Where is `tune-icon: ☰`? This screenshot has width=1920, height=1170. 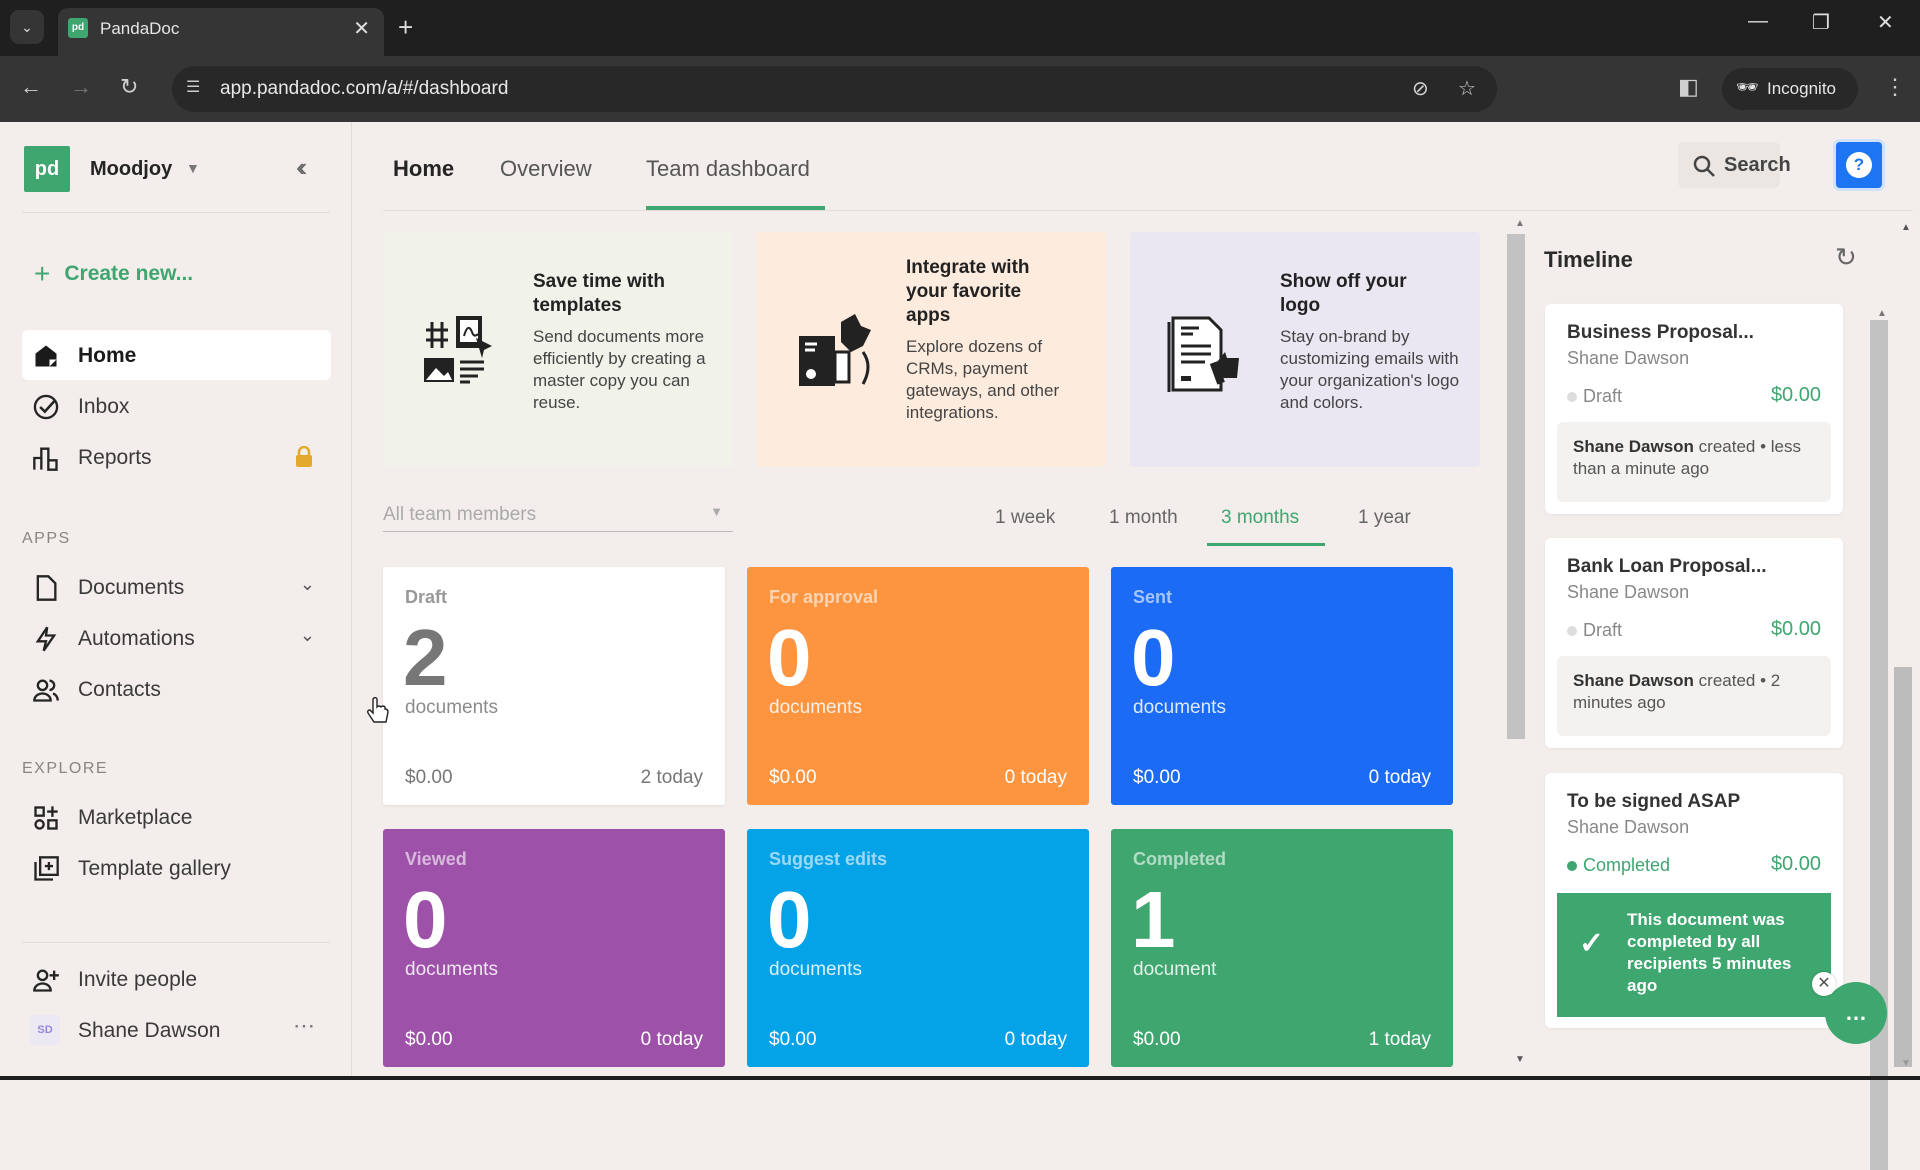
tune-icon: ☰ is located at coordinates (193, 87).